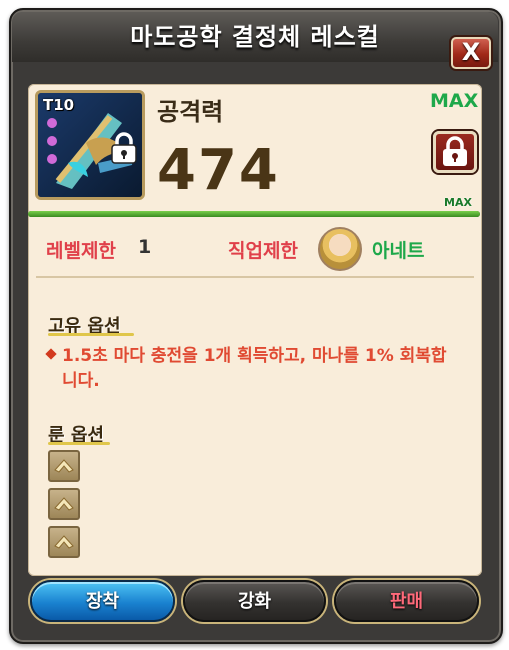 This screenshot has height=650, width=509. Describe the element at coordinates (454, 101) in the screenshot. I see `max-label: MAX` at that location.